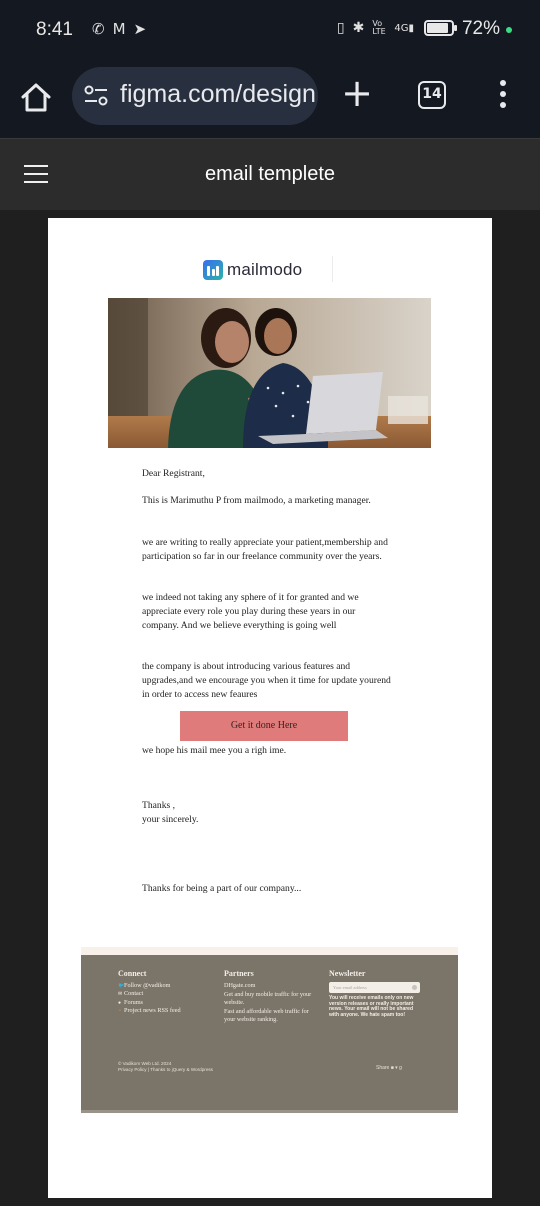 The height and width of the screenshot is (1206, 540). I want to click on notification-icons: ✆ M ➤, so click(119, 29).